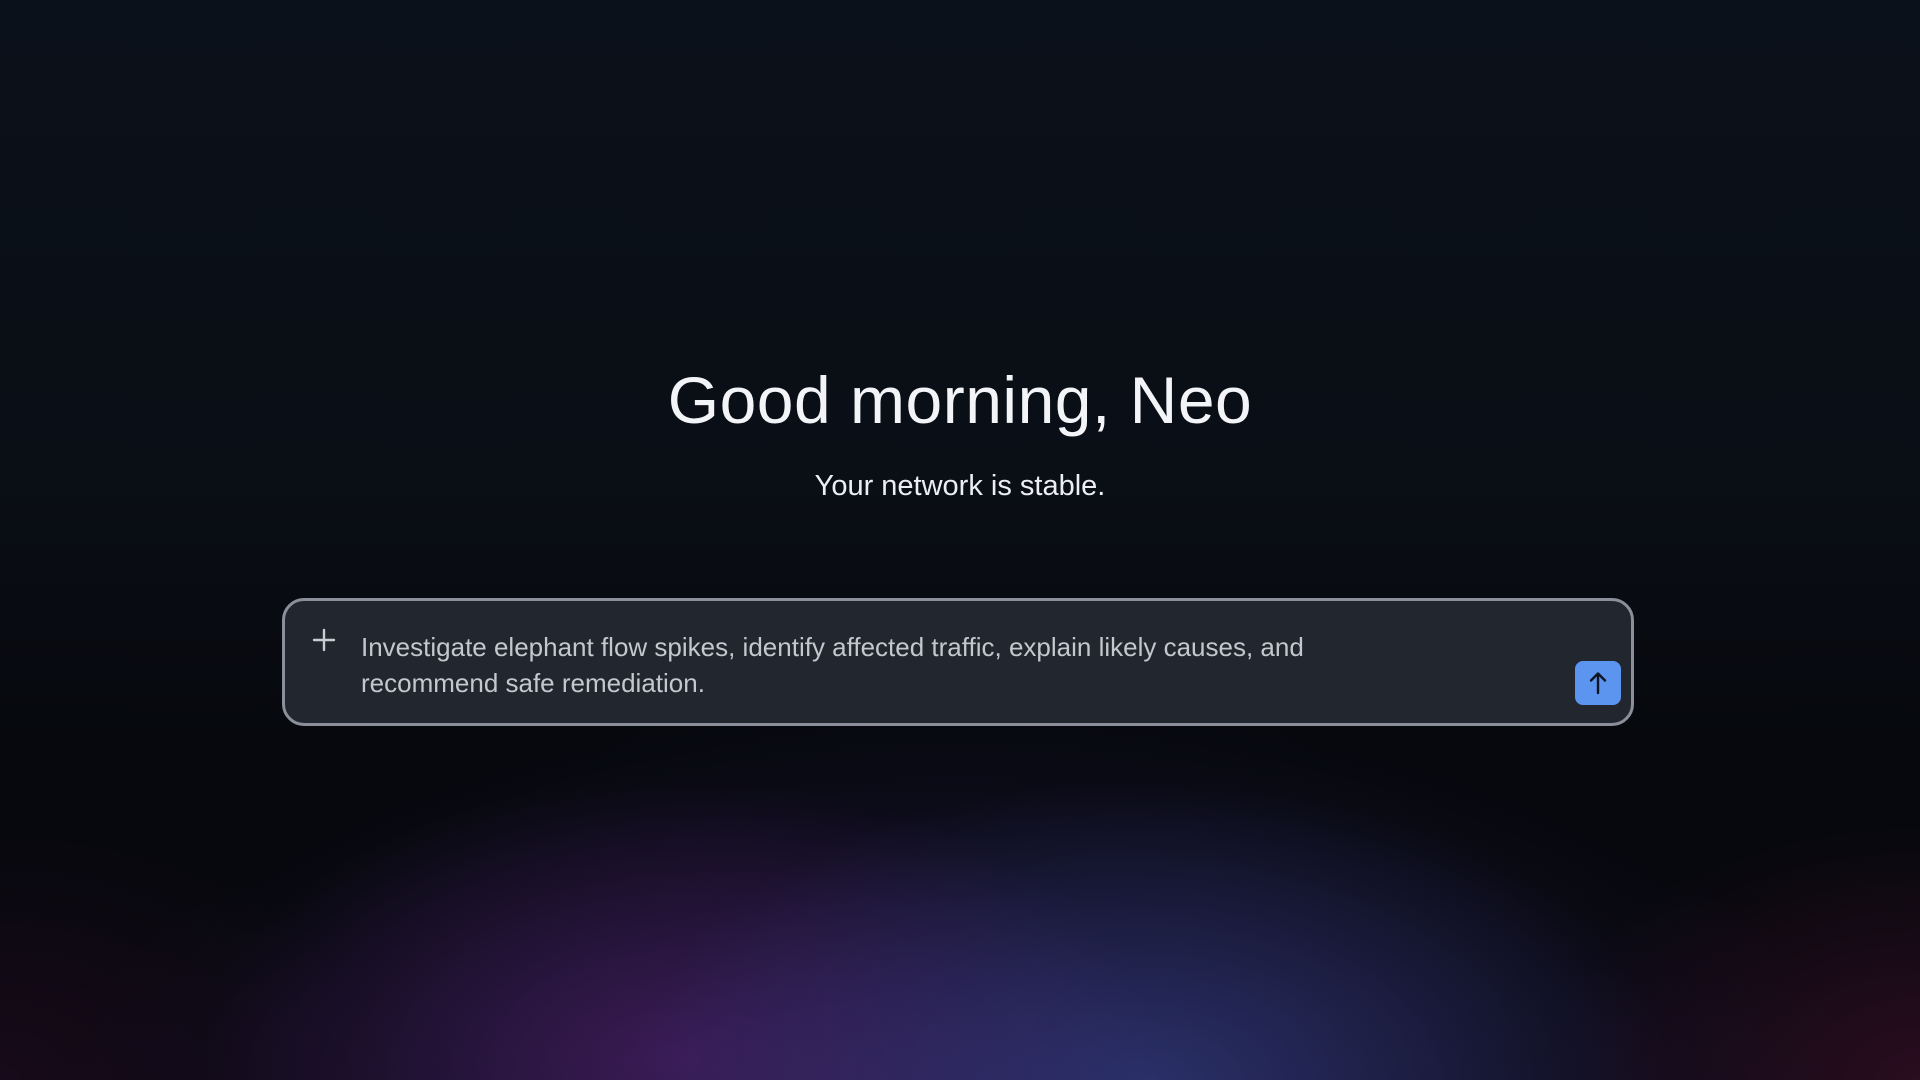 The width and height of the screenshot is (1920, 1080). Describe the element at coordinates (960, 486) in the screenshot. I see `network-status-text: Your network is stable.` at that location.